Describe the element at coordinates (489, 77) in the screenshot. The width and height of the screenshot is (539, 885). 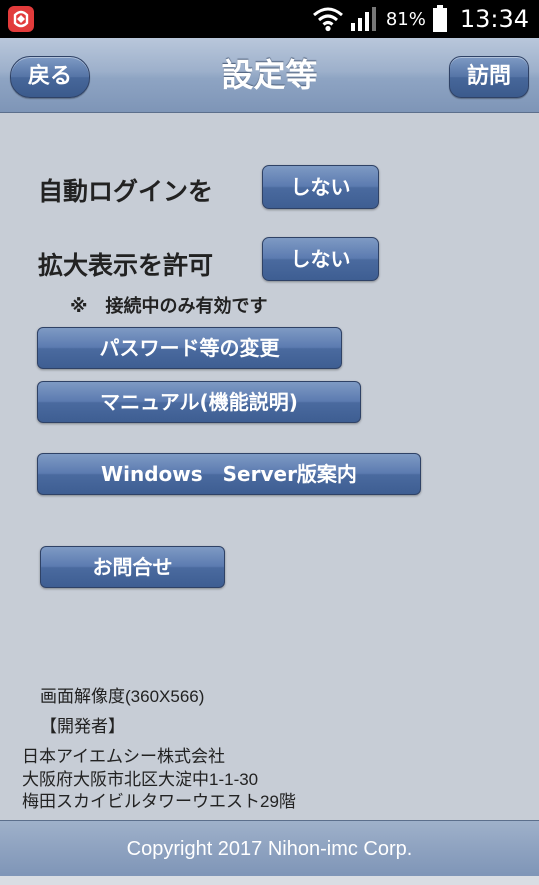
I see `visit-button: 訪問` at that location.